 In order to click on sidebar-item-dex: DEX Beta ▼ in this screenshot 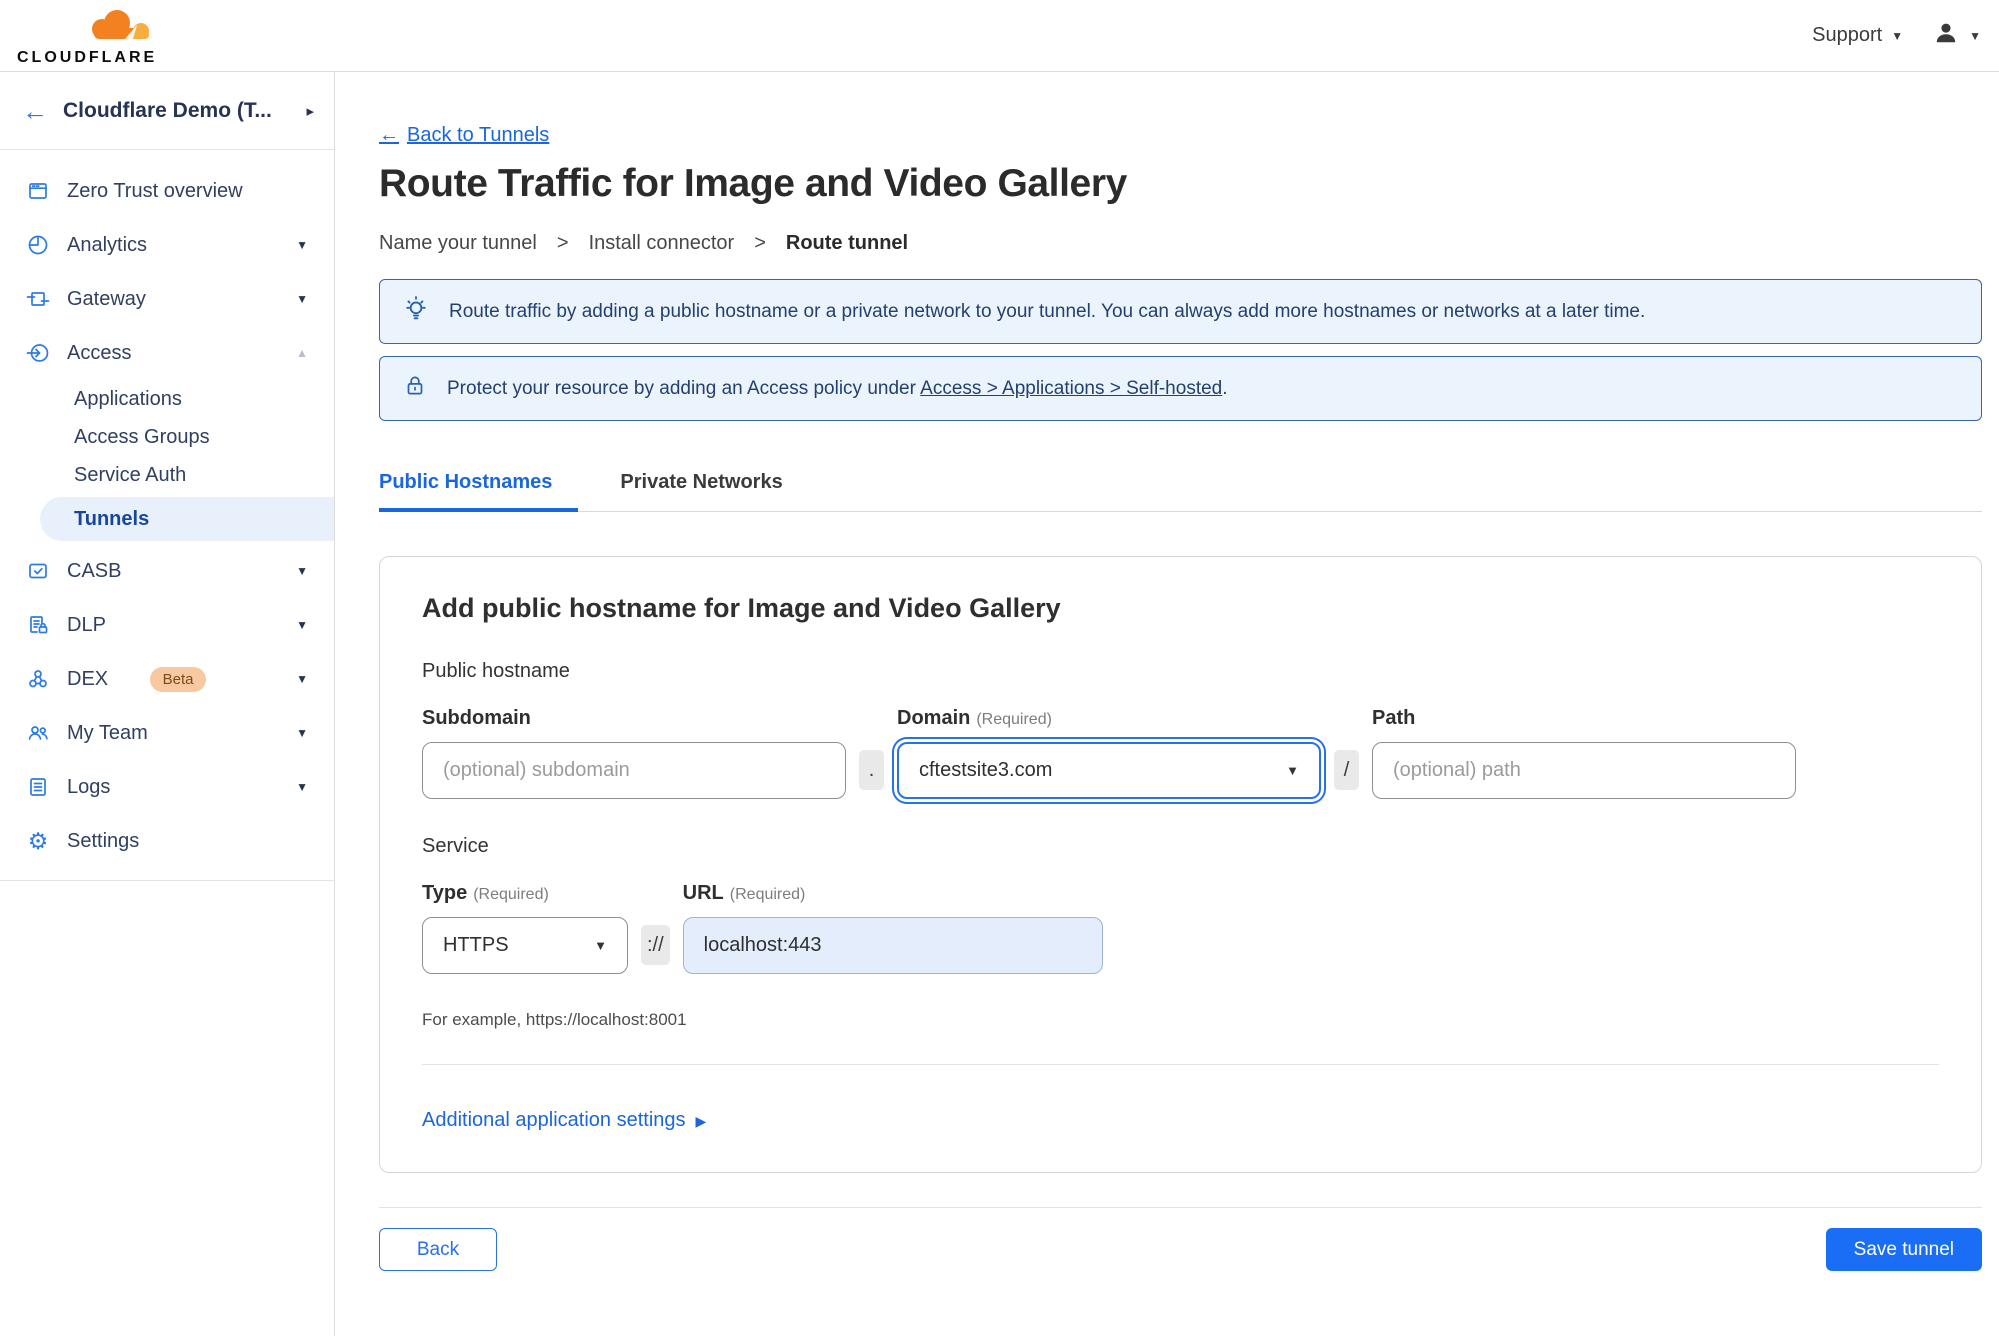, I will do `click(167, 679)`.